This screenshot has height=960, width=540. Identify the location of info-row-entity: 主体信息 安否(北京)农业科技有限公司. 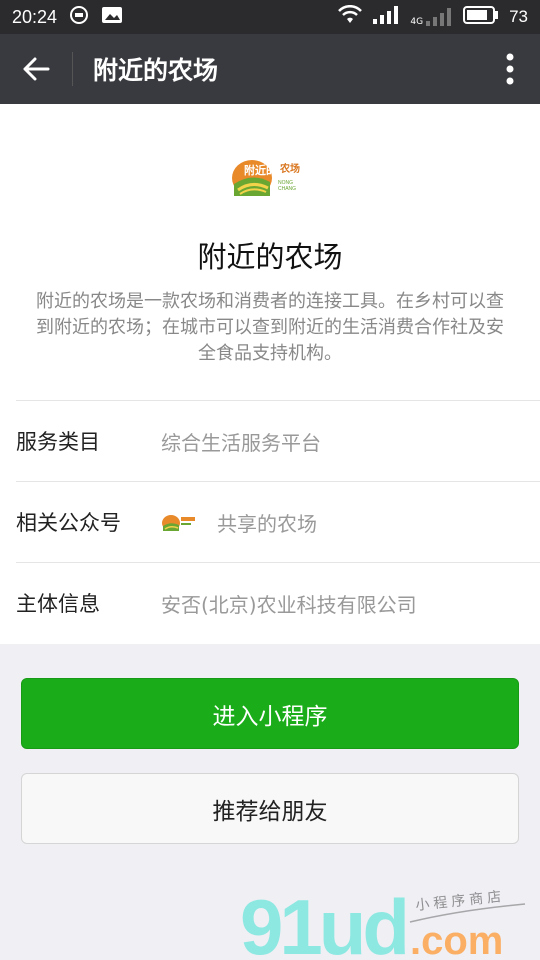
(278, 602).